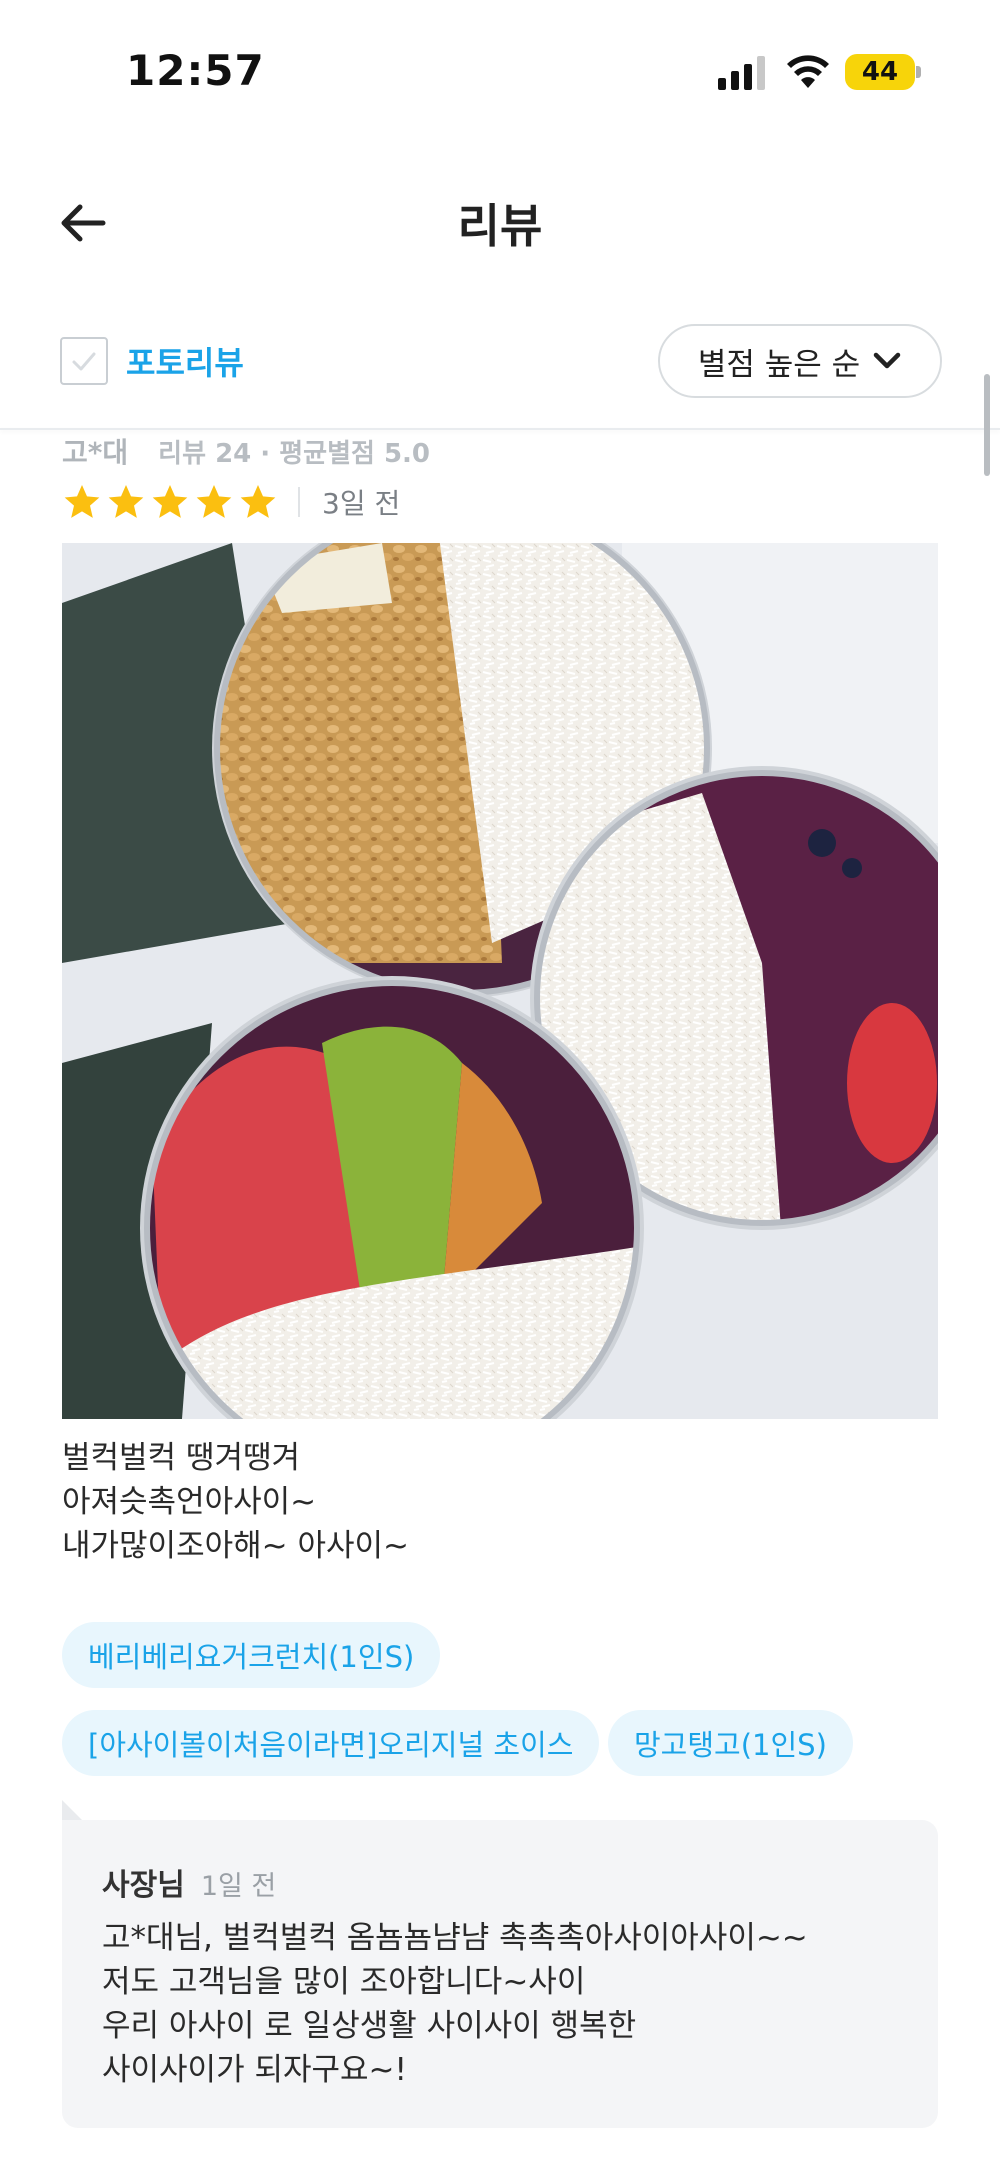 This screenshot has height=2168, width=1000. Describe the element at coordinates (236, 1546) in the screenshot. I see `review-text-line: 내가많이조아해~ 아사이~` at that location.